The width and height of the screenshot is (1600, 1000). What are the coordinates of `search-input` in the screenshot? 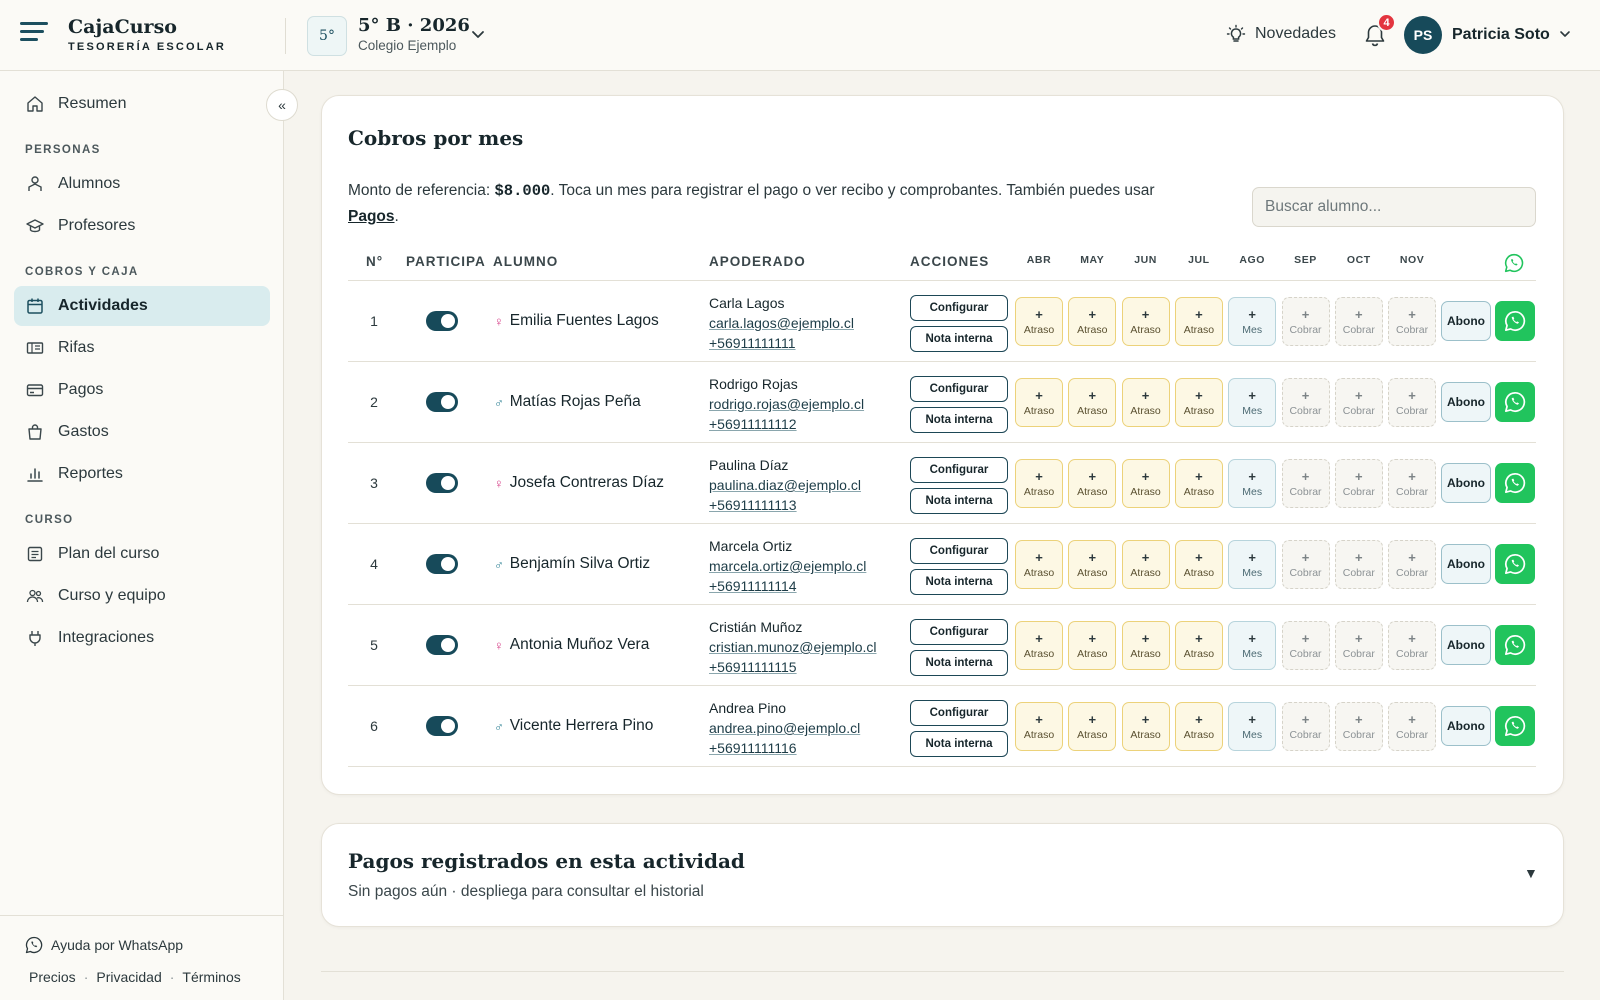 It's located at (1394, 207).